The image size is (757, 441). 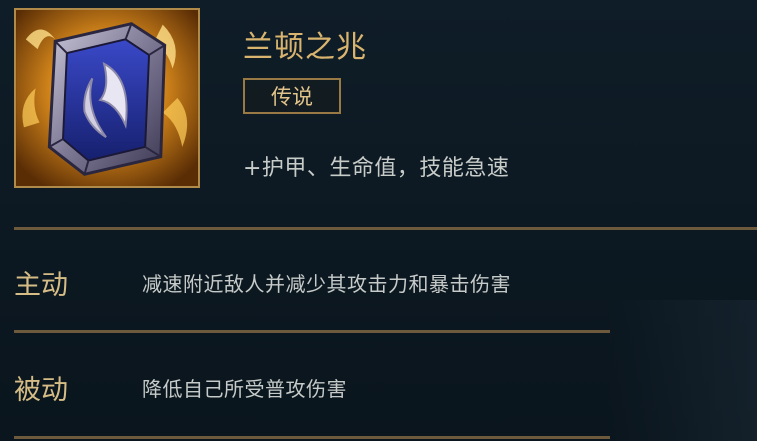 What do you see at coordinates (376, 168) in the screenshot?
I see `item-stats: +护甲、生命值，技能急速` at bounding box center [376, 168].